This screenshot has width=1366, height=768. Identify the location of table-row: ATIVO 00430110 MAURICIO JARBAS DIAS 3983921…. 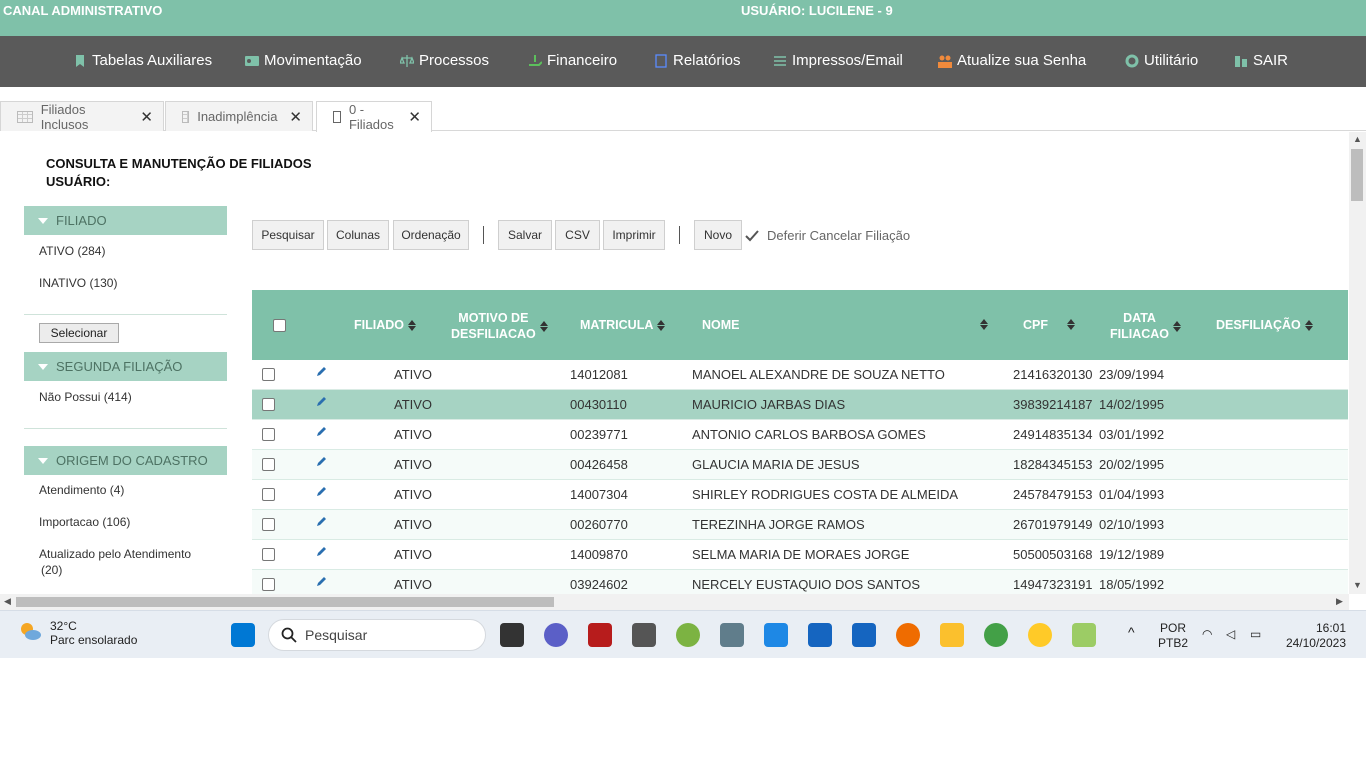
(800, 405).